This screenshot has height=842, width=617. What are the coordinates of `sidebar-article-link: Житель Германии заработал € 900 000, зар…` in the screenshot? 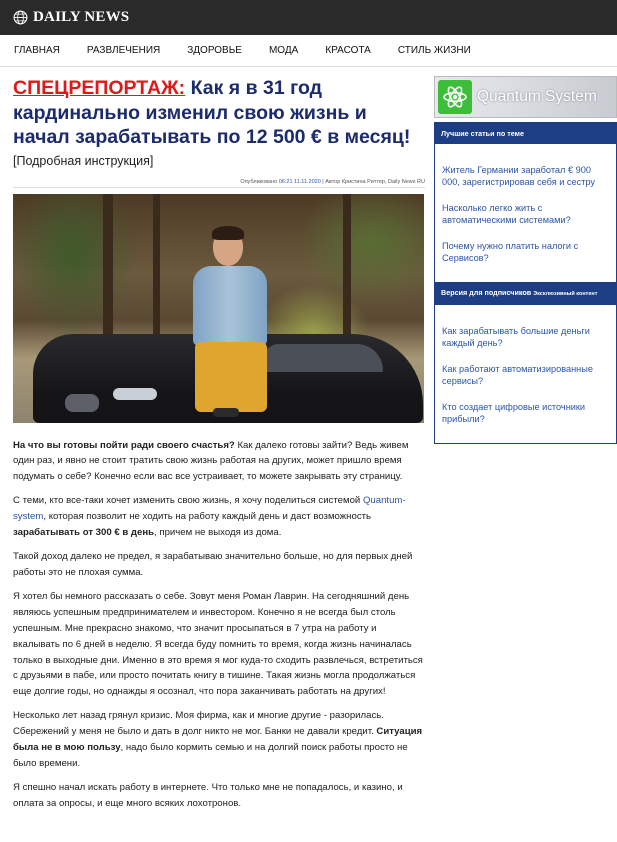 It's located at (526, 176).